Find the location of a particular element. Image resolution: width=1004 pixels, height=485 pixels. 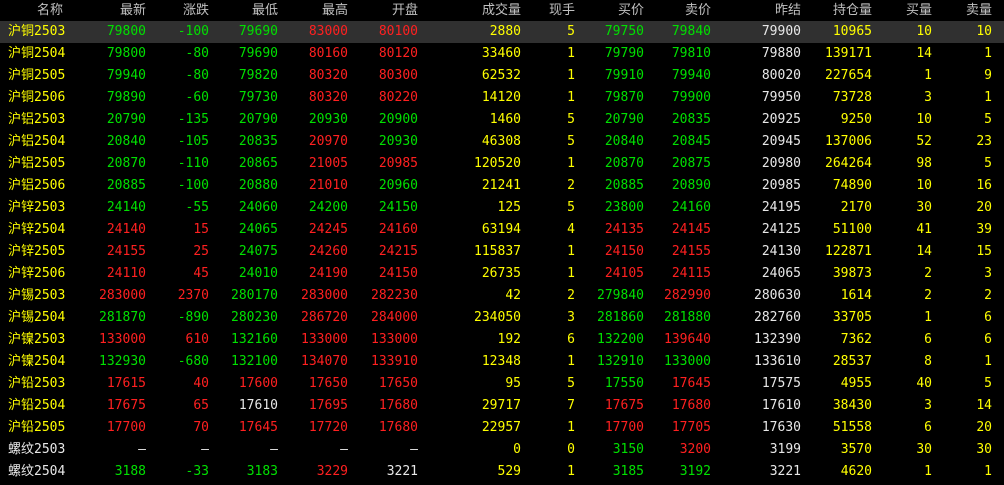

cell-volume: 21241 is located at coordinates (501, 185).